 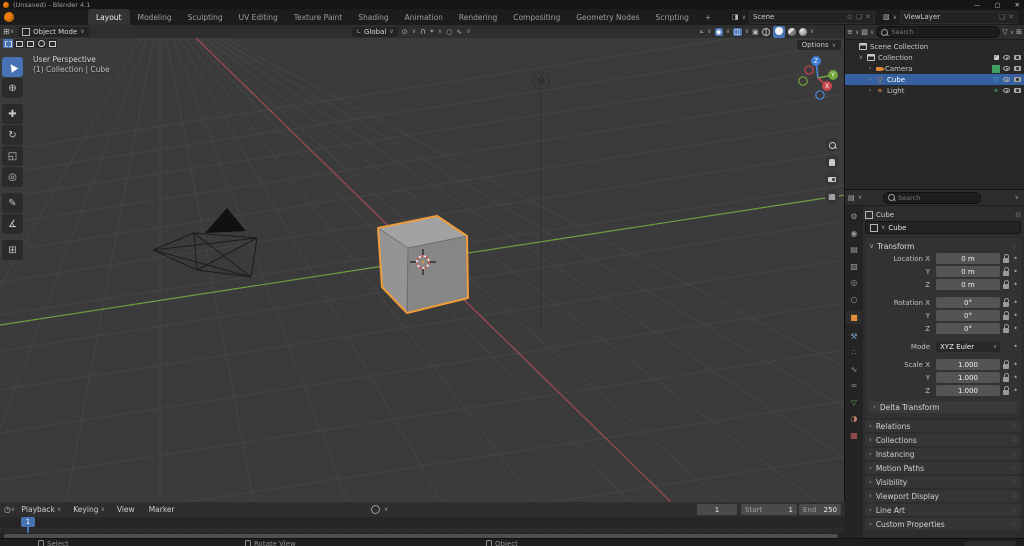 I want to click on collapsed-panel: › Motion Paths ∷, so click(x=943, y=468).